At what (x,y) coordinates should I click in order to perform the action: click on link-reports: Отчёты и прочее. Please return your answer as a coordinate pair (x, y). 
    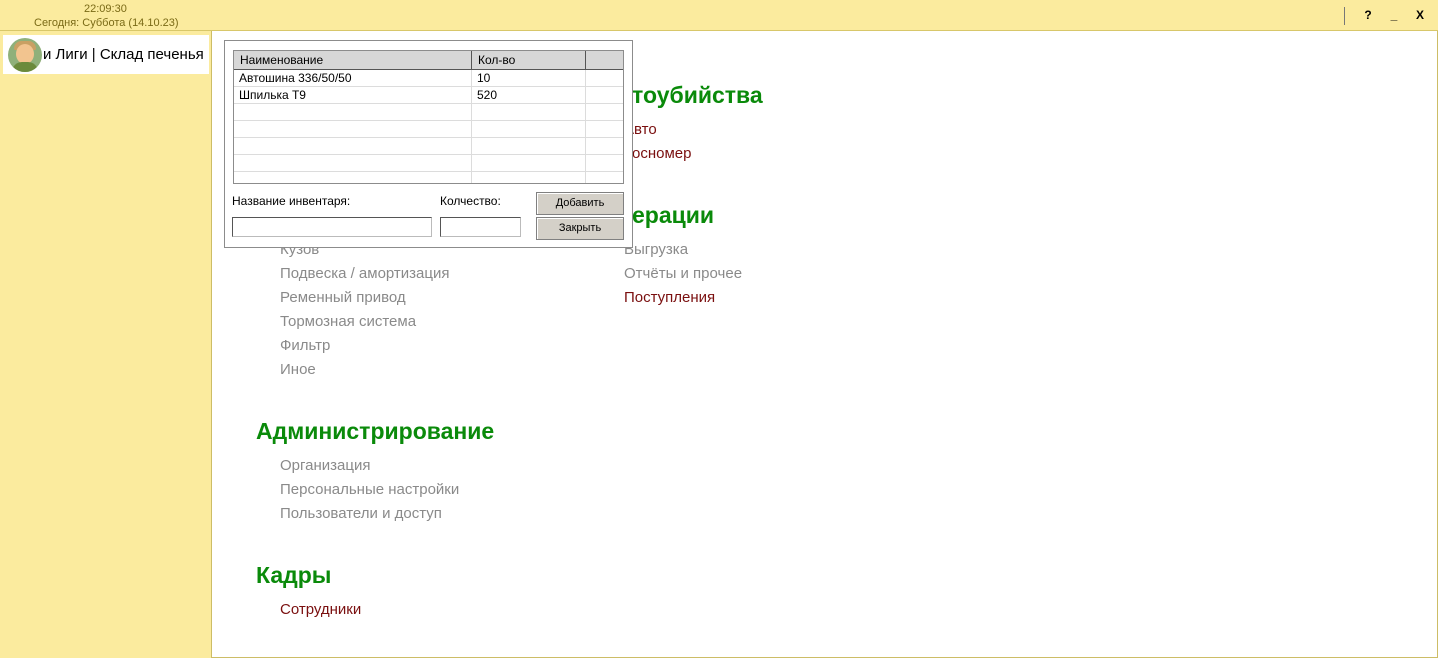
    Looking at the image, I should click on (683, 273).